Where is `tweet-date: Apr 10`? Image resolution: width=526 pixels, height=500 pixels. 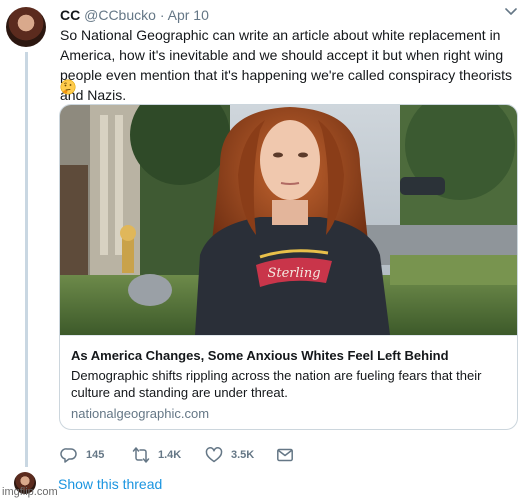
tweet-date: Apr 10 is located at coordinates (188, 15).